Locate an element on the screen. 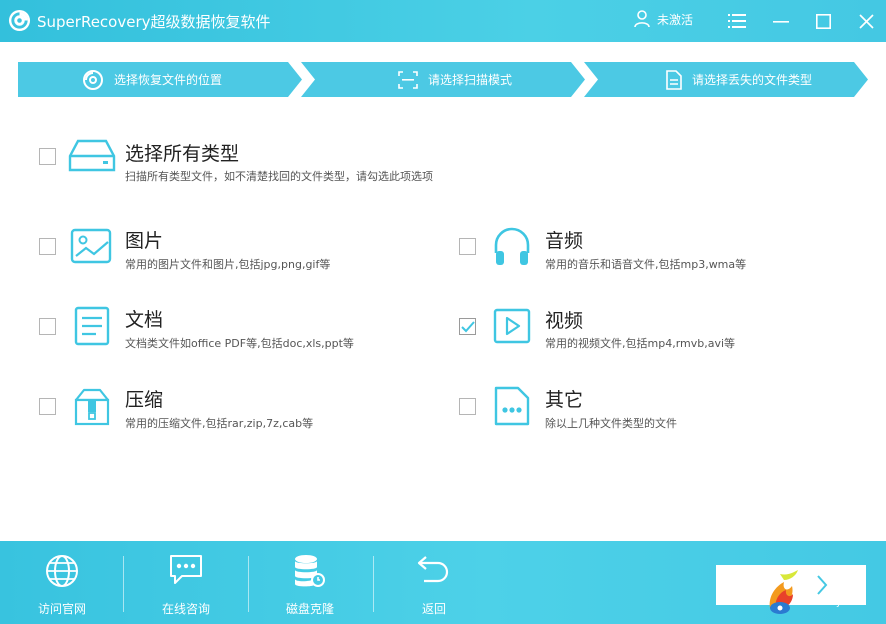 This screenshot has height=624, width=886. drive-icon is located at coordinates (92, 155).